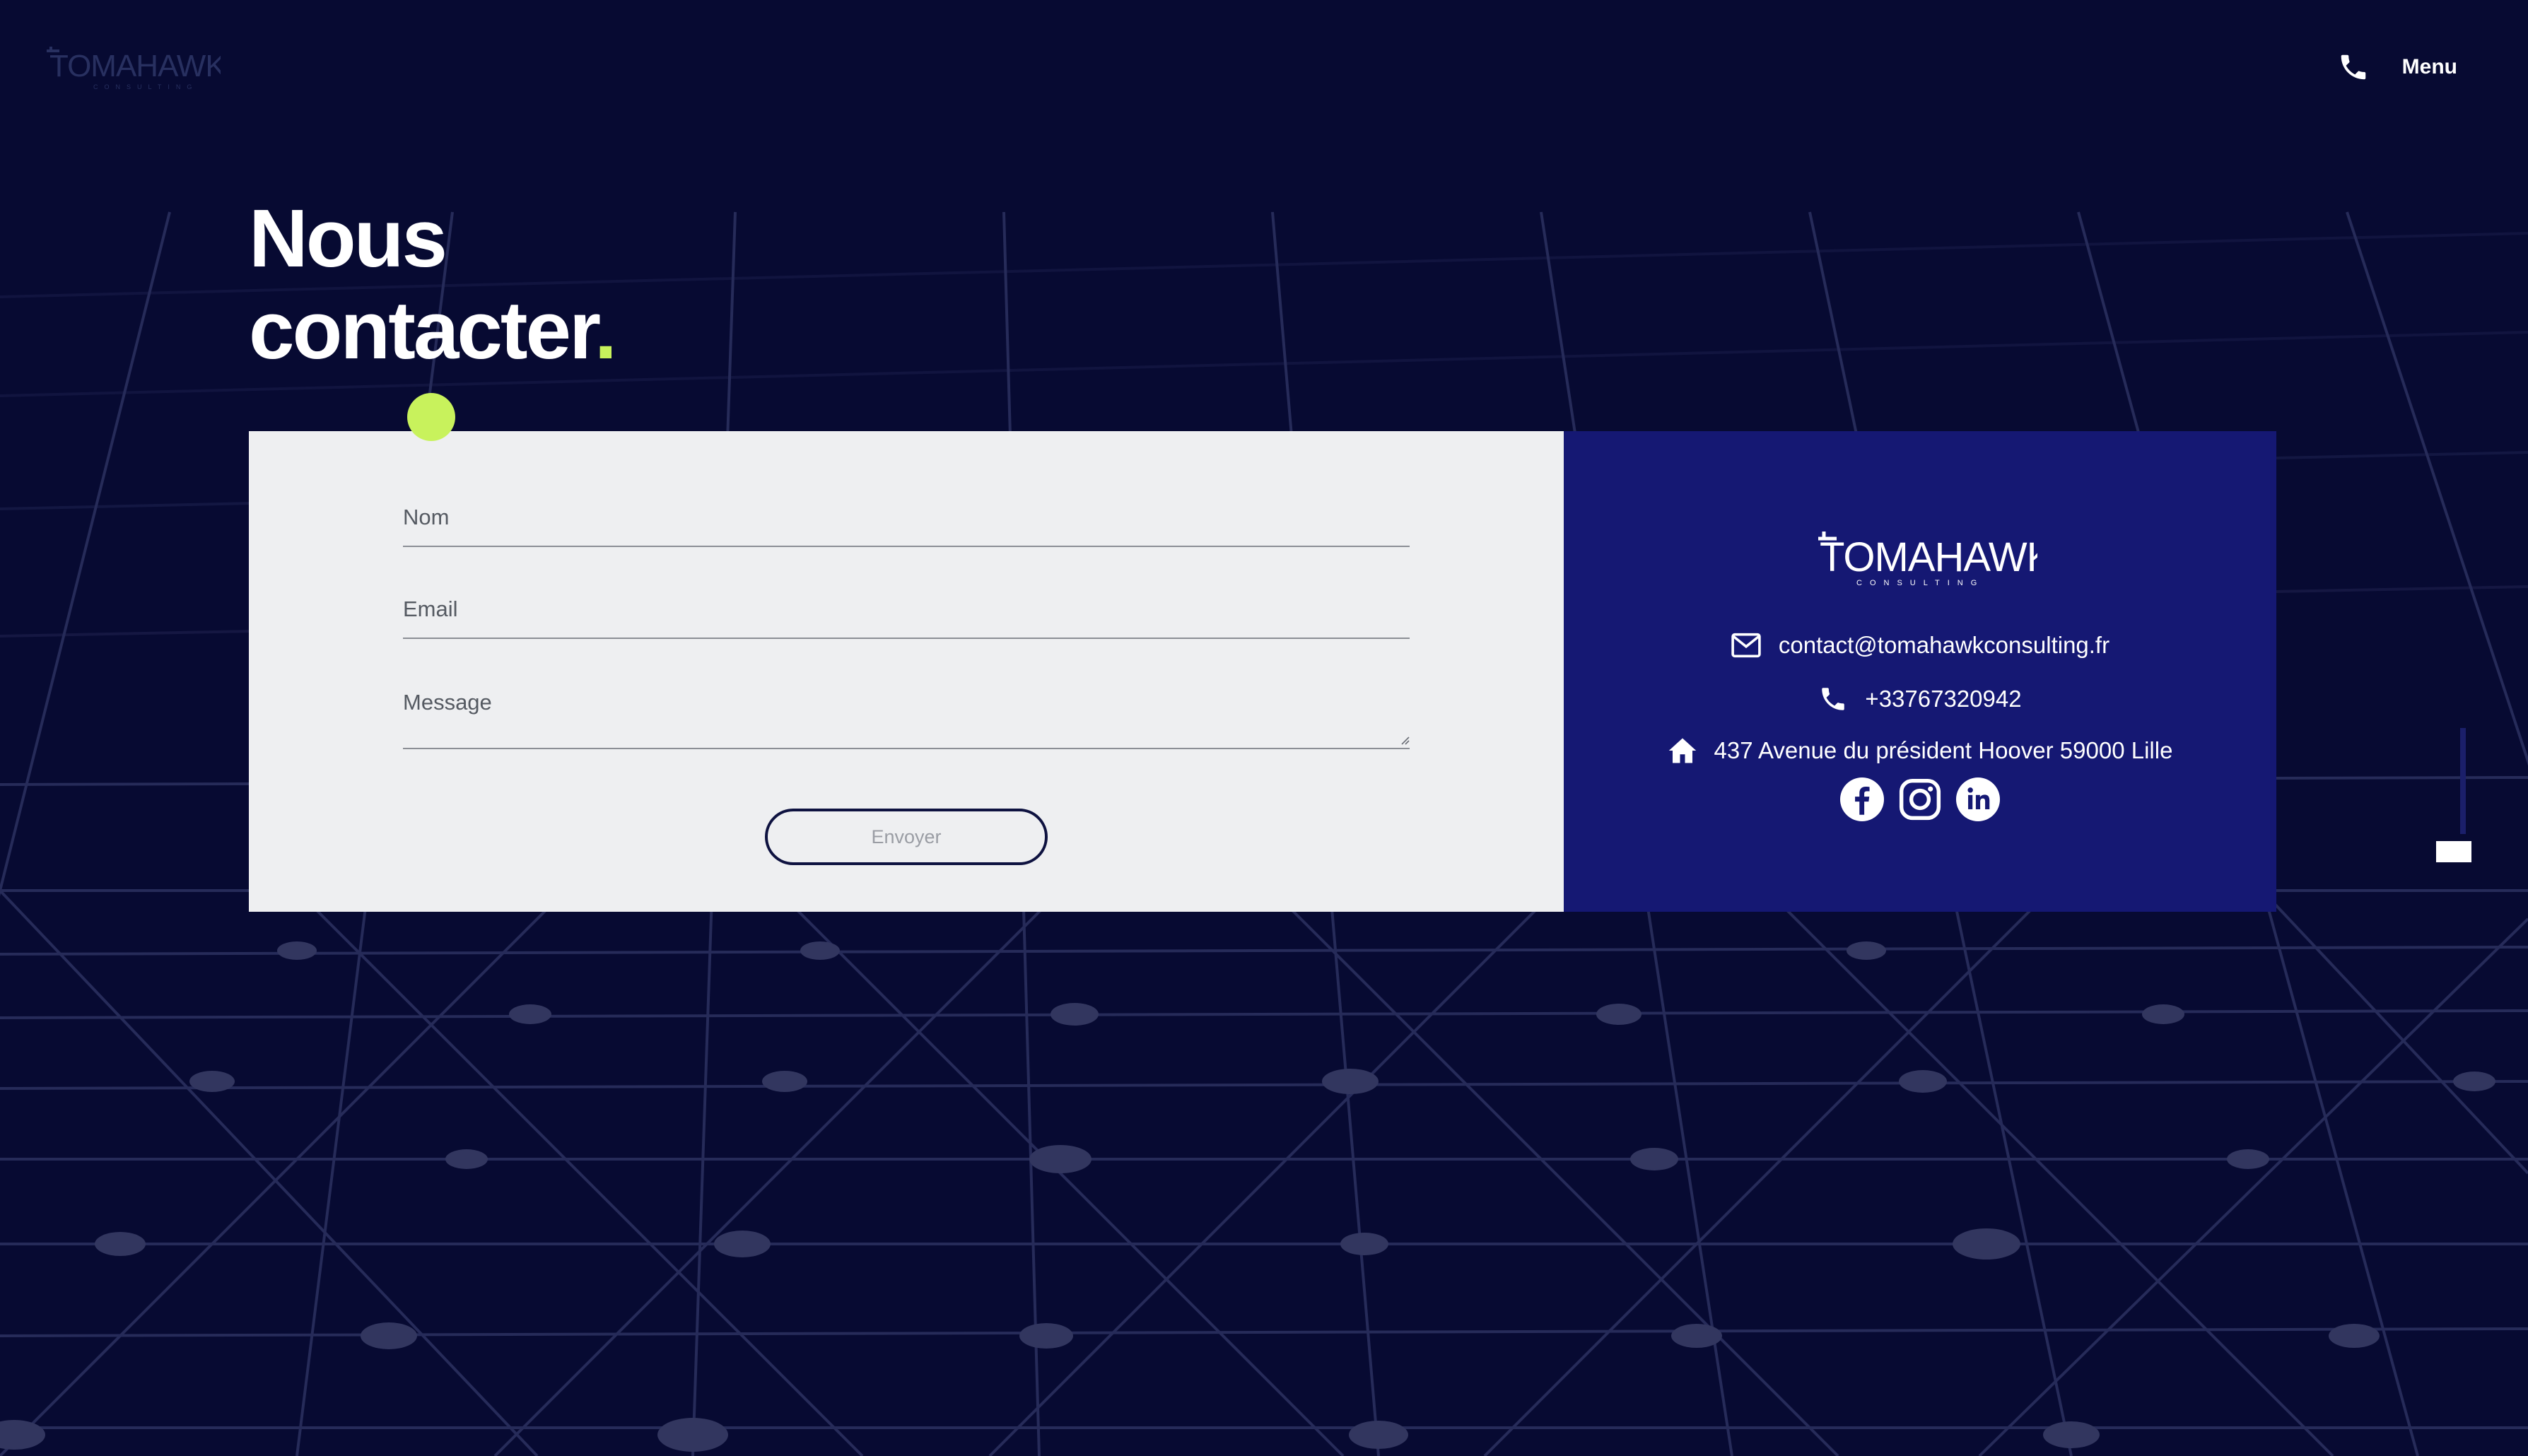 The height and width of the screenshot is (1456, 2528). What do you see at coordinates (906, 526) in the screenshot?
I see `name-field: Nom` at bounding box center [906, 526].